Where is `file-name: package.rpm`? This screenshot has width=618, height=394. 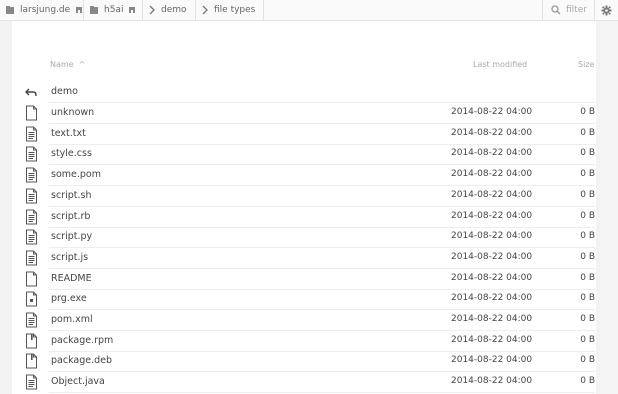 file-name: package.rpm is located at coordinates (82, 340).